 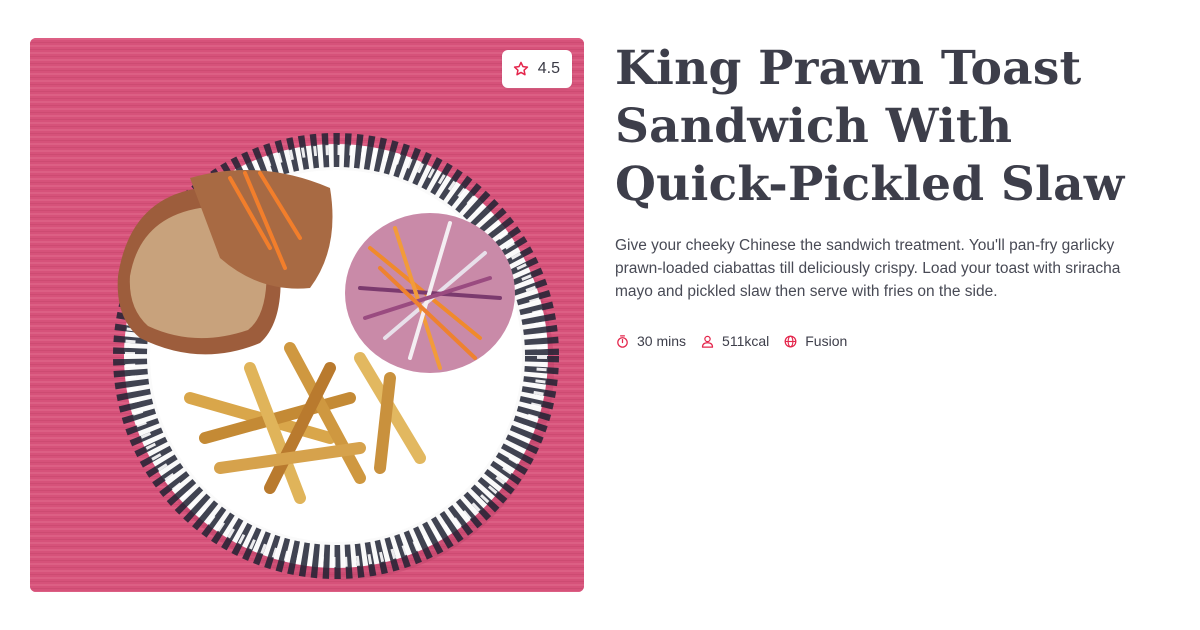 What do you see at coordinates (895, 341) in the screenshot?
I see `recipe-meta: 30 mins 511kcal Fusion` at bounding box center [895, 341].